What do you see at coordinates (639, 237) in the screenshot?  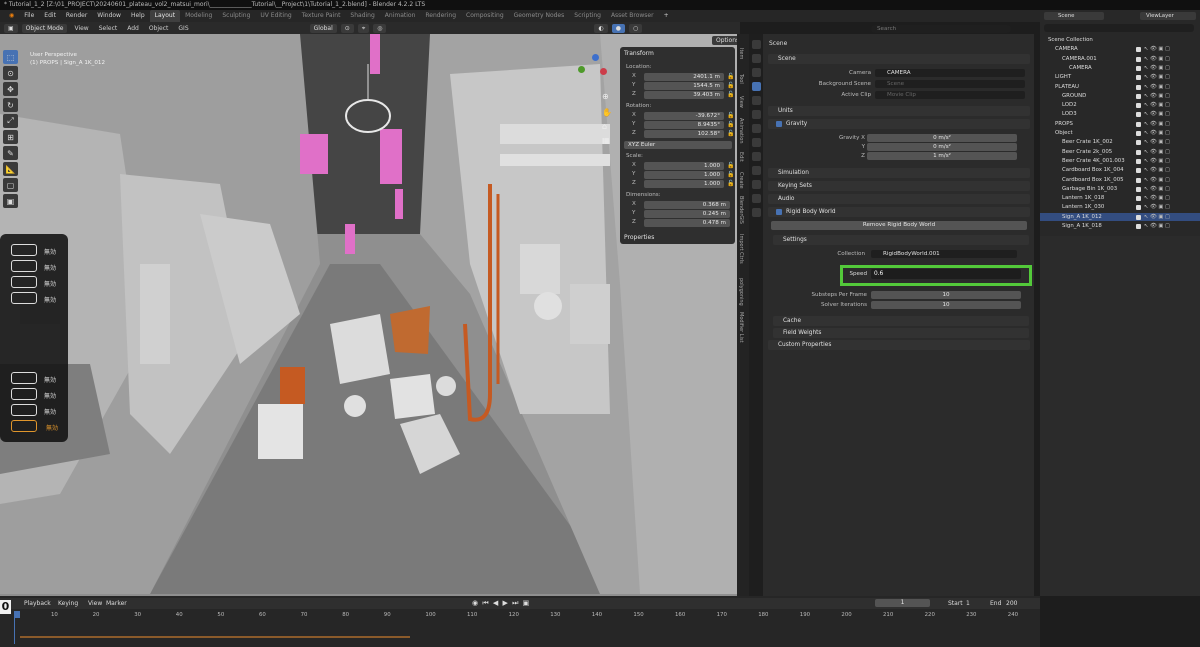 I see `properties-subpanel: Properties` at bounding box center [639, 237].